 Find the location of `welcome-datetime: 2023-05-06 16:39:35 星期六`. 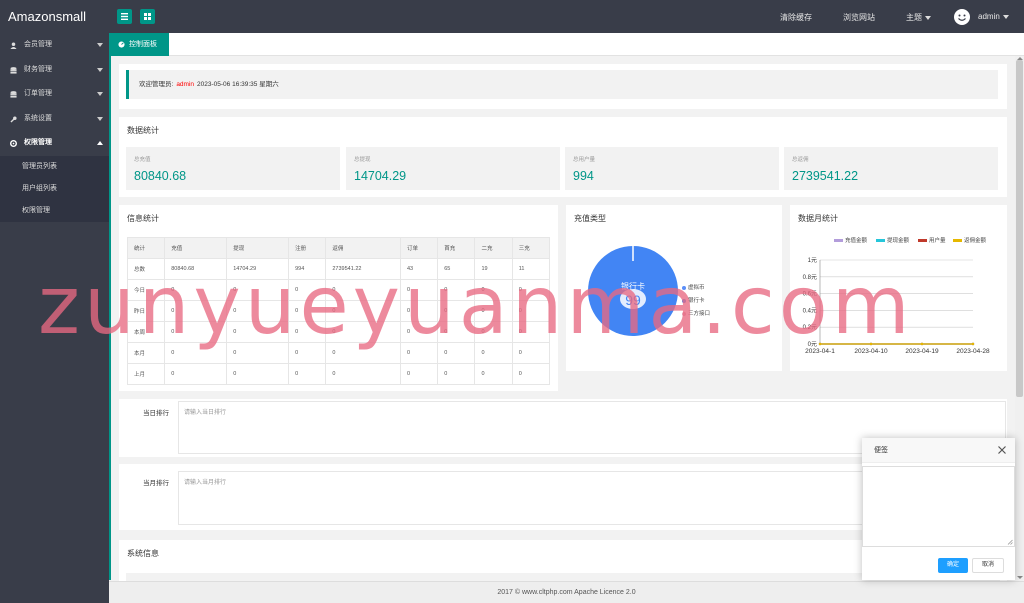

welcome-datetime: 2023-05-06 16:39:35 星期六 is located at coordinates (238, 84).